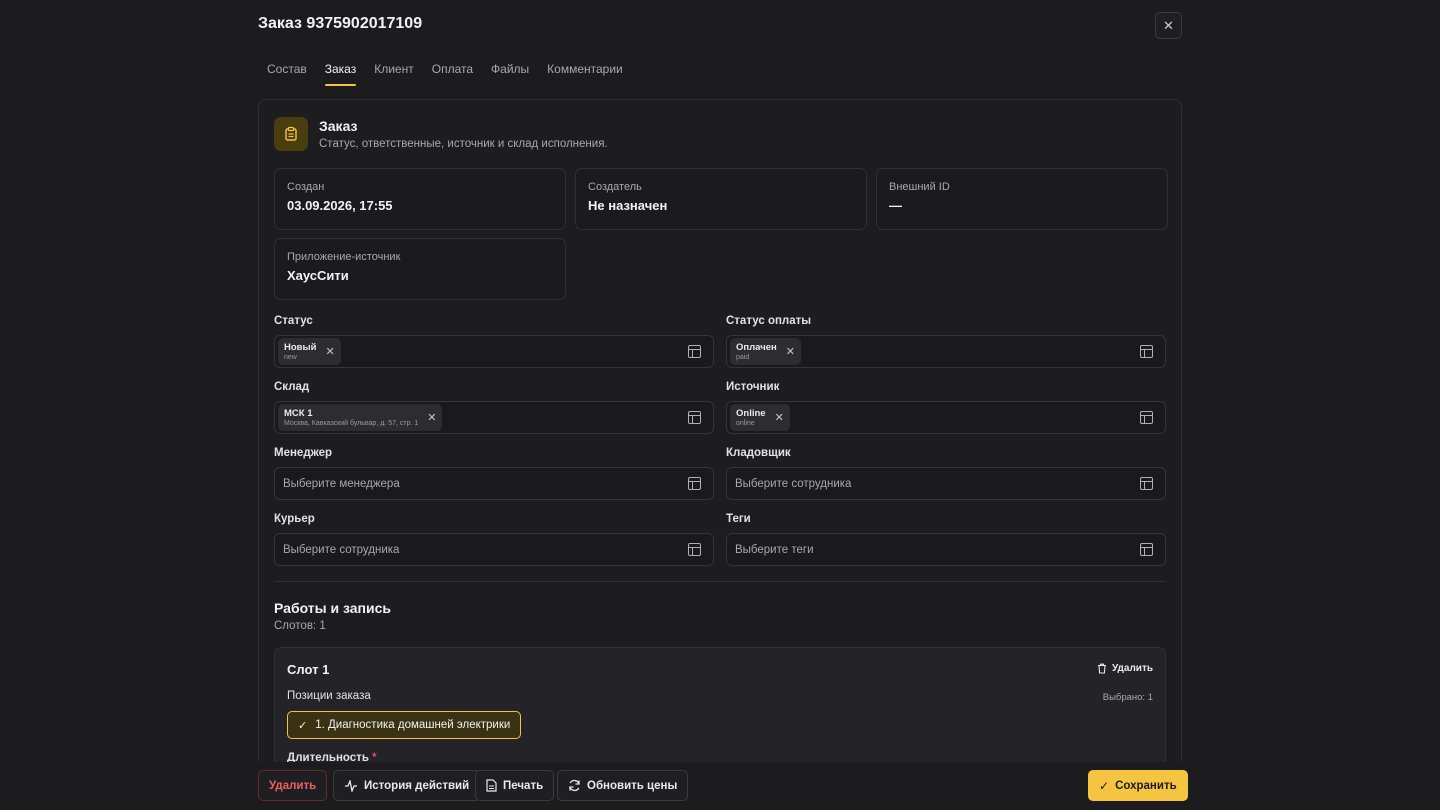 The height and width of the screenshot is (810, 1440). Describe the element at coordinates (756, 347) in the screenshot. I see `chip-text: Оплачен` at that location.